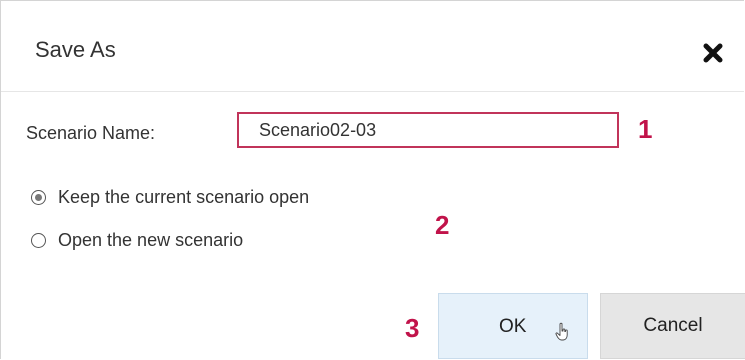 The width and height of the screenshot is (745, 360). Describe the element at coordinates (442, 225) in the screenshot. I see `callout-2: 2` at that location.